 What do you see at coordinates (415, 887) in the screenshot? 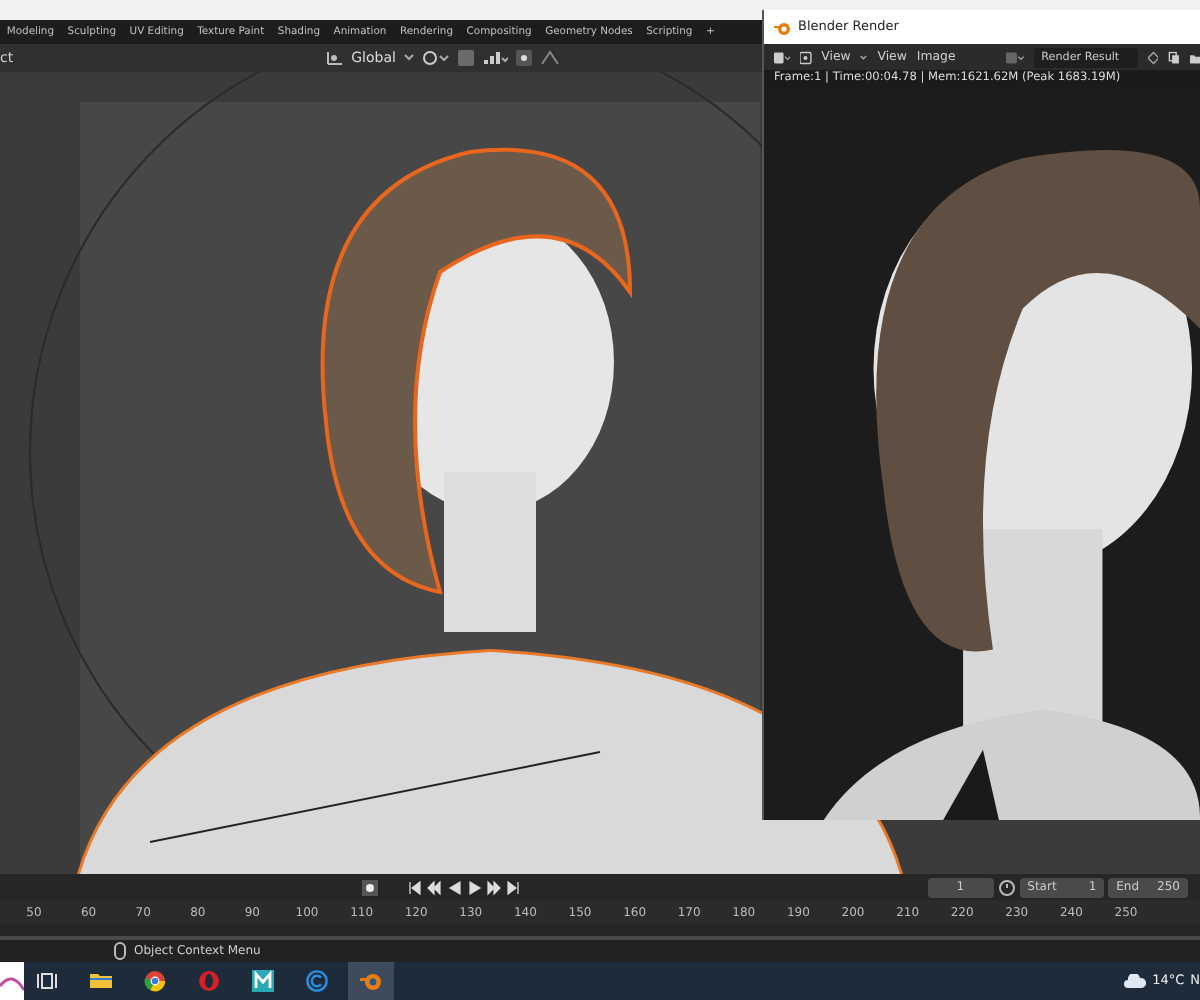
I see `jump-start-button` at bounding box center [415, 887].